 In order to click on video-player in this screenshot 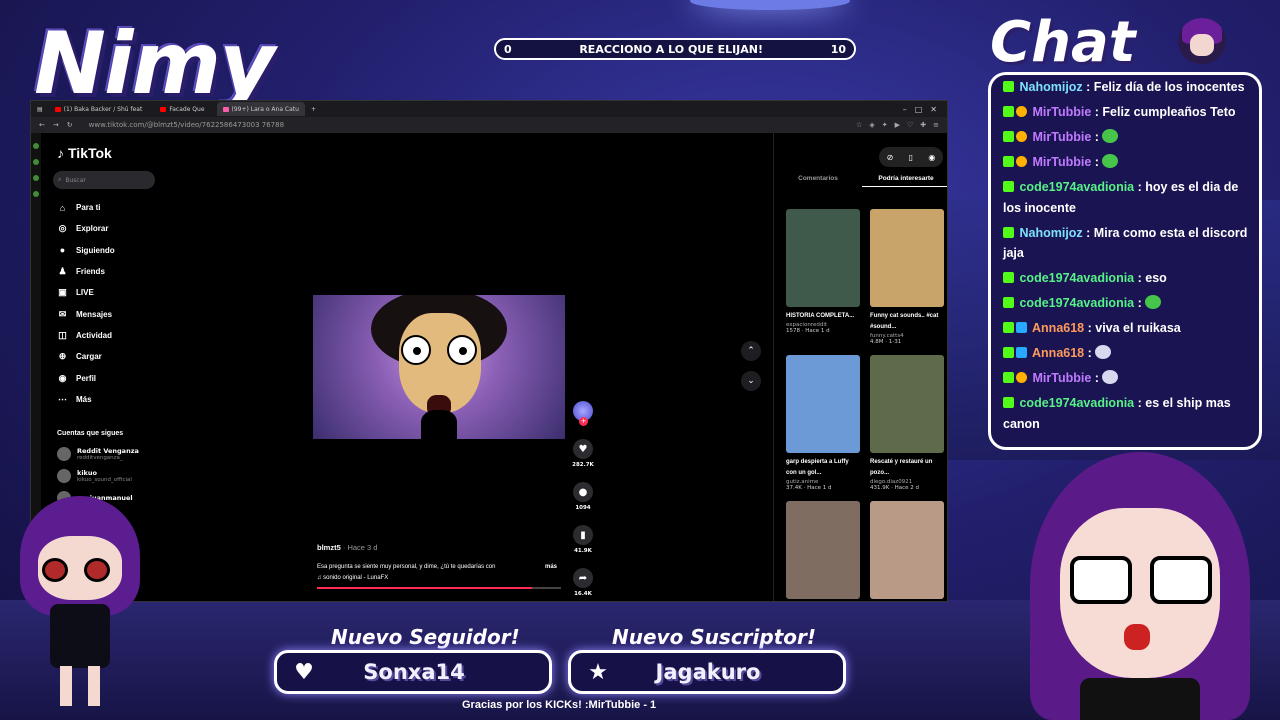, I will do `click(439, 367)`.